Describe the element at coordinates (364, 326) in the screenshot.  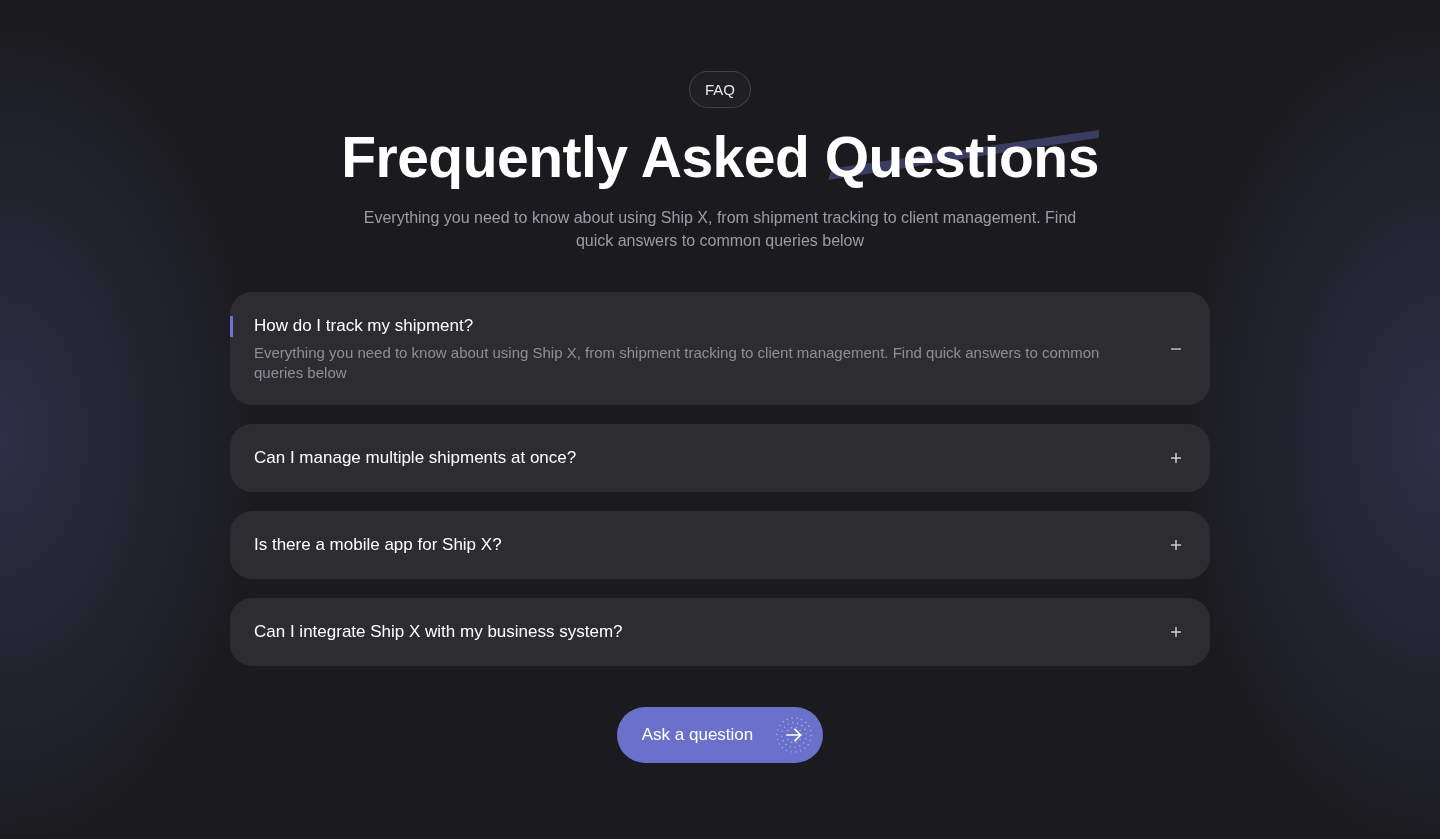
I see `faq-question: How do I track my shipment?` at that location.